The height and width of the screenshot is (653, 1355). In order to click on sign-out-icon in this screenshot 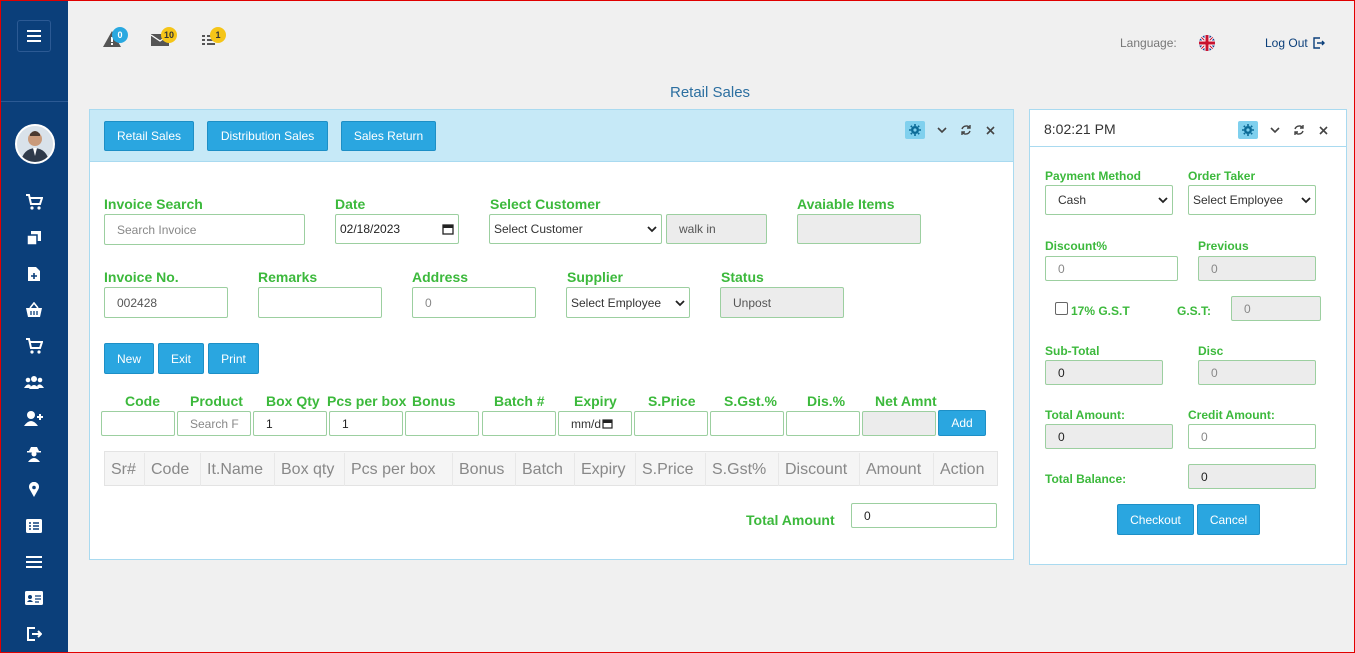, I will do `click(34, 634)`.